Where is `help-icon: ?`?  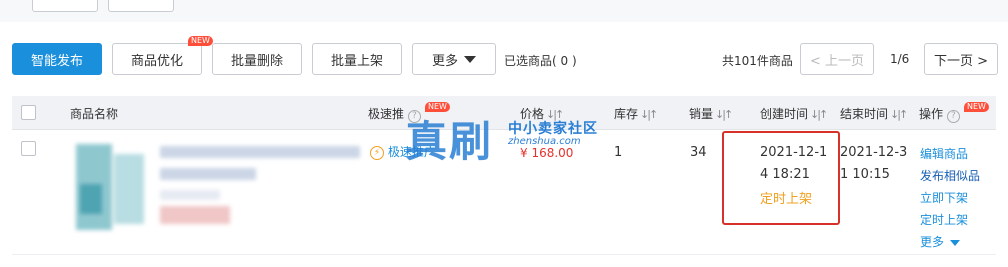
help-icon: ? is located at coordinates (953, 116).